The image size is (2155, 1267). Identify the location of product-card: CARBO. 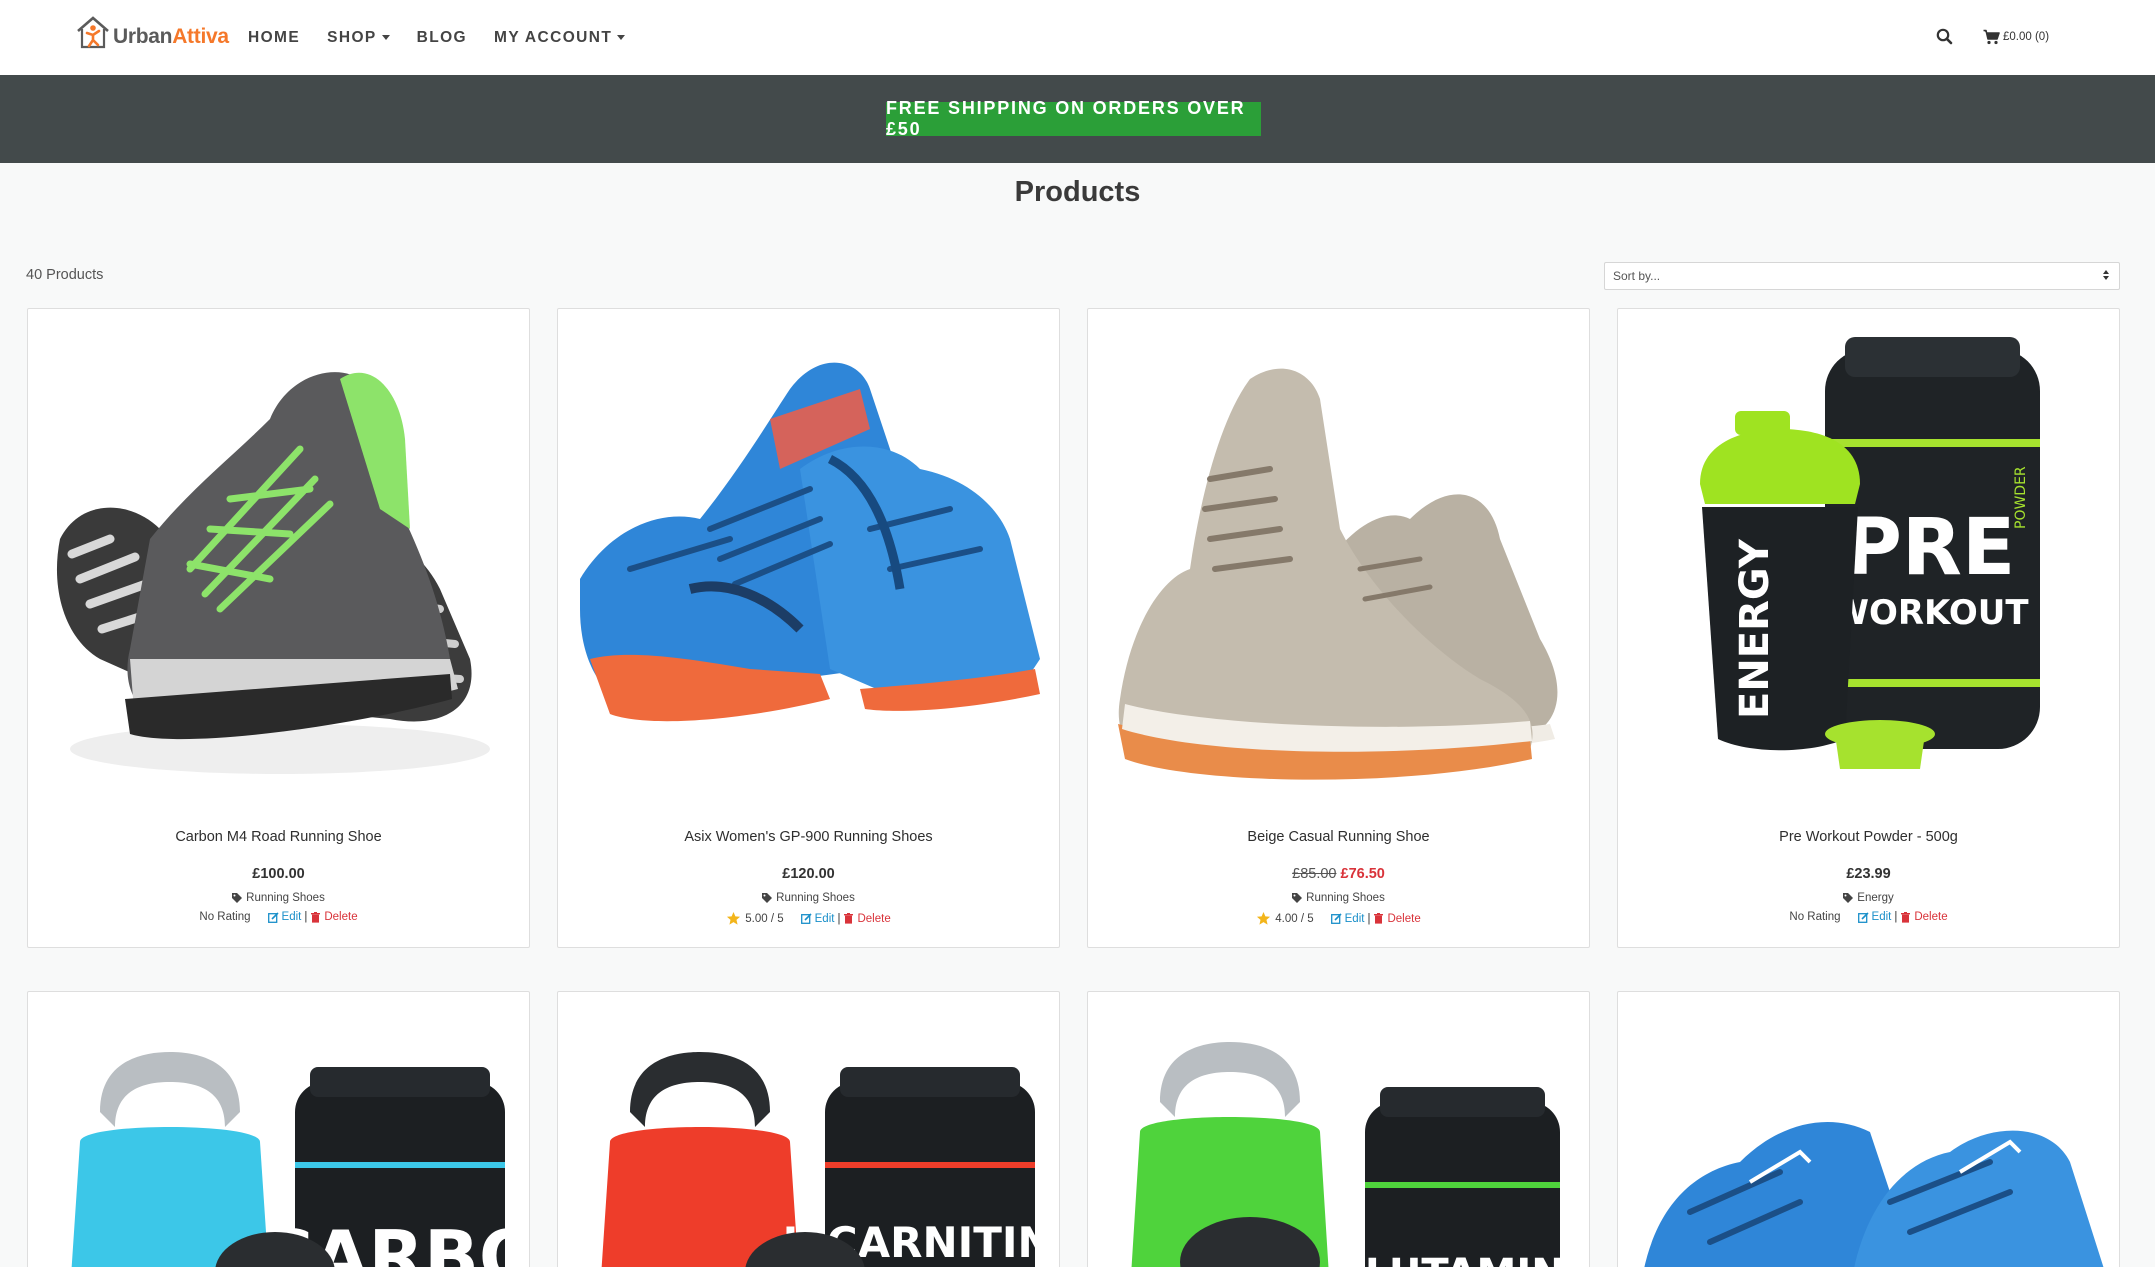
(278, 1129).